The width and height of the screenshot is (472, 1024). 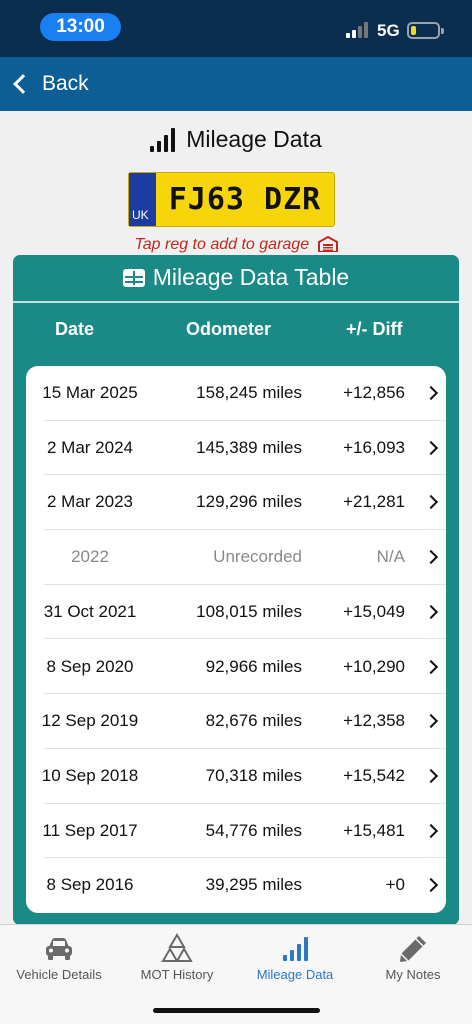 I want to click on table-row: 15 Mar 2025 158,245 miles +12,856, so click(x=236, y=393).